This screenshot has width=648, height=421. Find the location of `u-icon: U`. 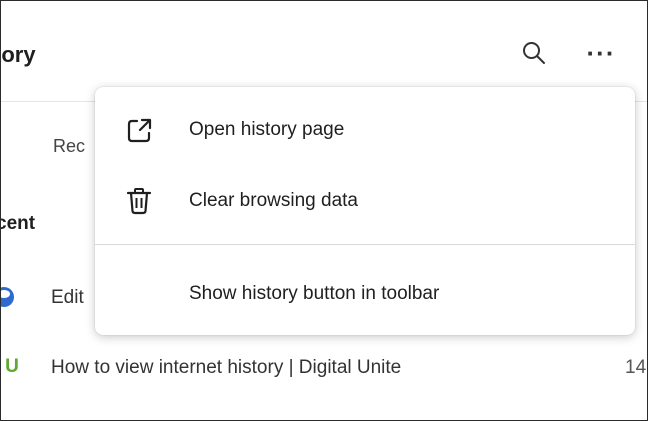

u-icon: U is located at coordinates (12, 366).